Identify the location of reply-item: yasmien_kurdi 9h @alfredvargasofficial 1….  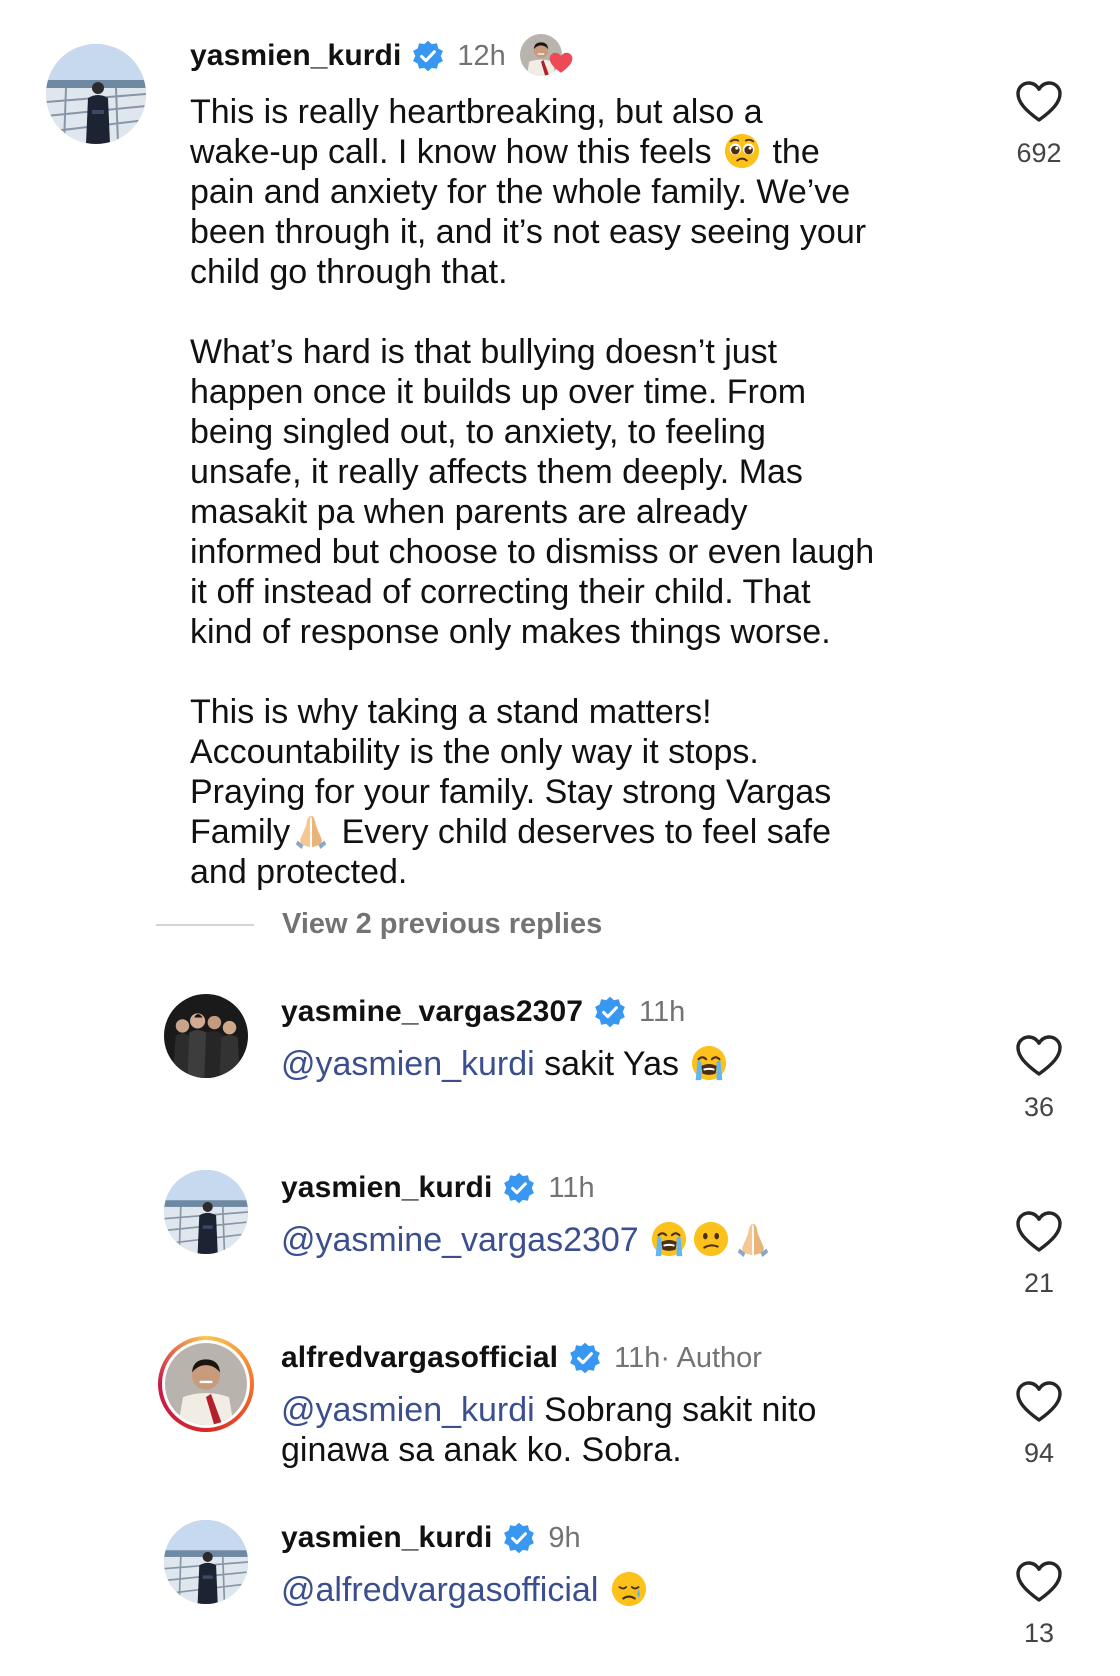
(560, 1591).